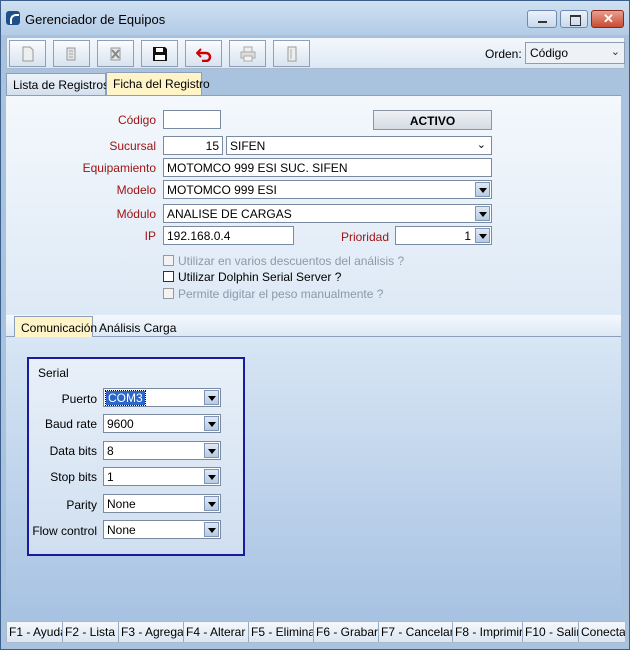  What do you see at coordinates (53, 373) in the screenshot?
I see `serial-group-title: Serial` at bounding box center [53, 373].